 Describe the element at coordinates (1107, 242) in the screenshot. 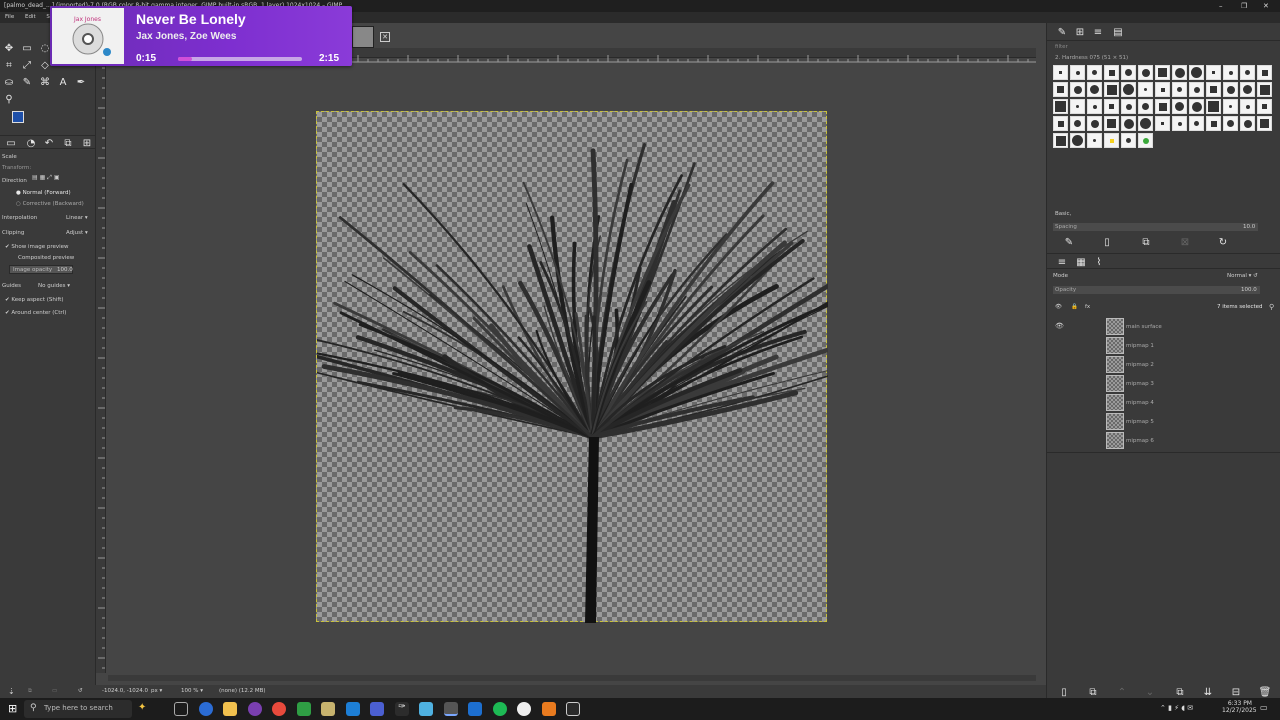

I see `new-brush-icon: ▯` at that location.